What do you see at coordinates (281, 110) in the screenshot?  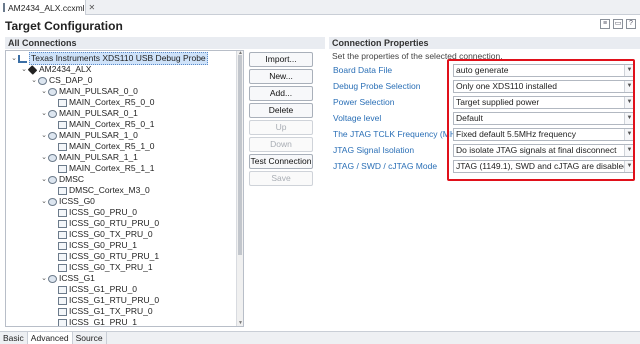 I see `delete-button: Delete` at bounding box center [281, 110].